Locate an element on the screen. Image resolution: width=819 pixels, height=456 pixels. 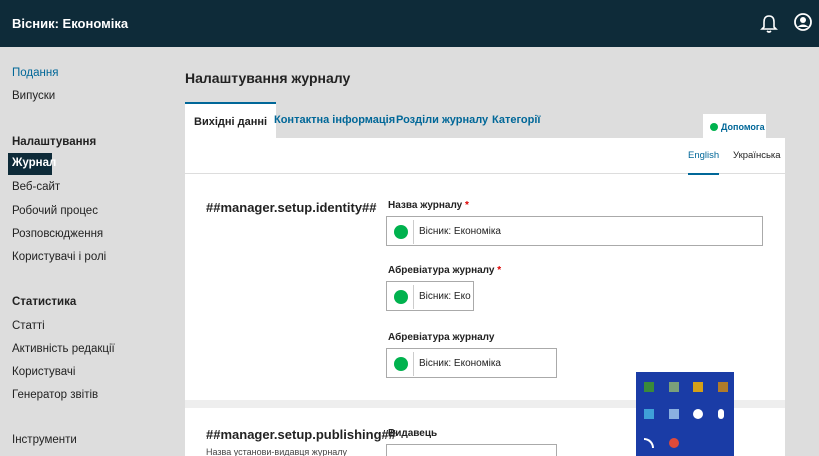
sidebar-heading-statistics: Статистика is located at coordinates (44, 302).